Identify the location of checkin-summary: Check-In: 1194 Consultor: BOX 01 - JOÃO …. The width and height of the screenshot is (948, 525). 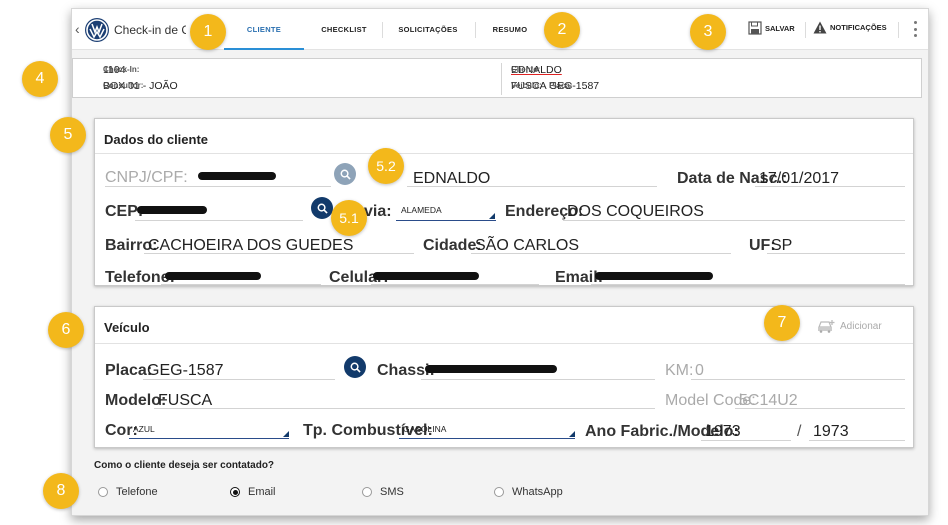
(497, 78).